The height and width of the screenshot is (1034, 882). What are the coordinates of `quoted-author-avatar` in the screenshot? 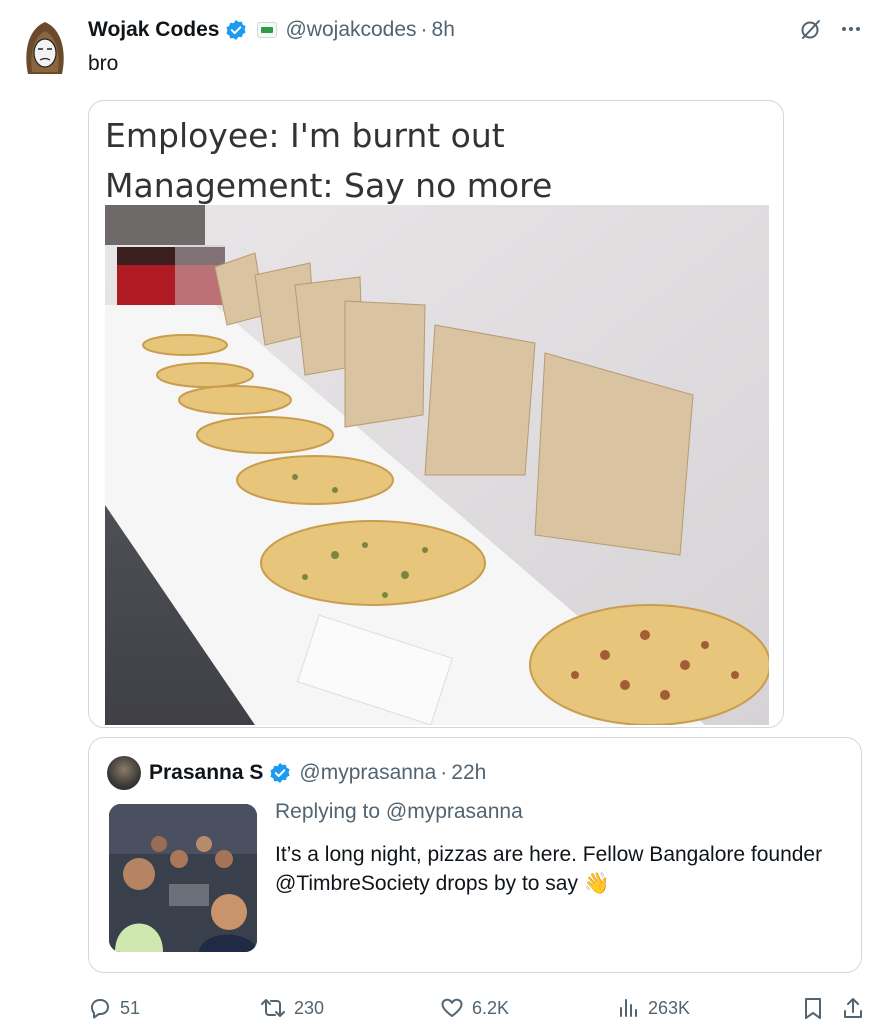 It's located at (124, 773).